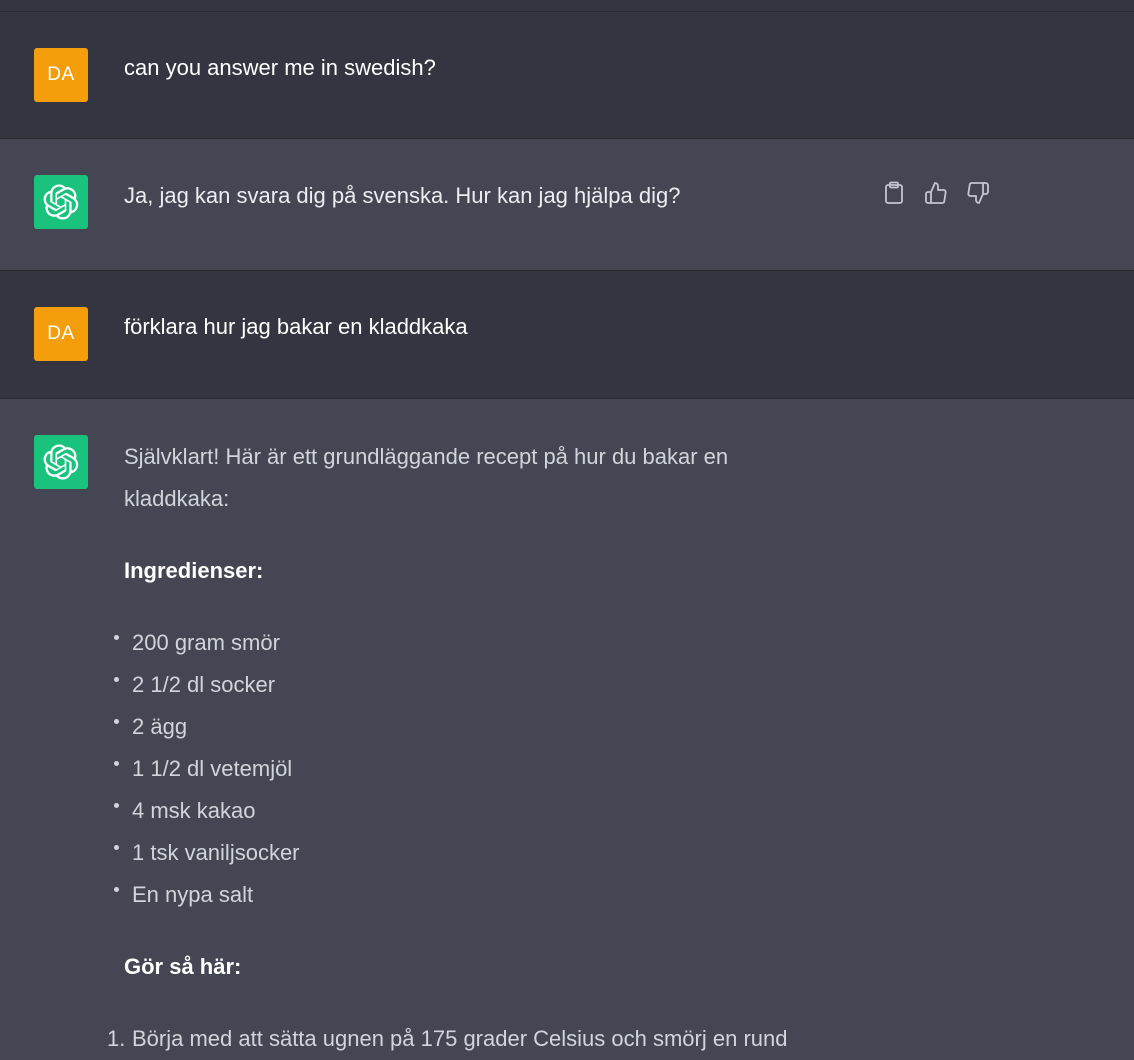 The width and height of the screenshot is (1134, 1060). I want to click on top-edge-bar, so click(567, 6).